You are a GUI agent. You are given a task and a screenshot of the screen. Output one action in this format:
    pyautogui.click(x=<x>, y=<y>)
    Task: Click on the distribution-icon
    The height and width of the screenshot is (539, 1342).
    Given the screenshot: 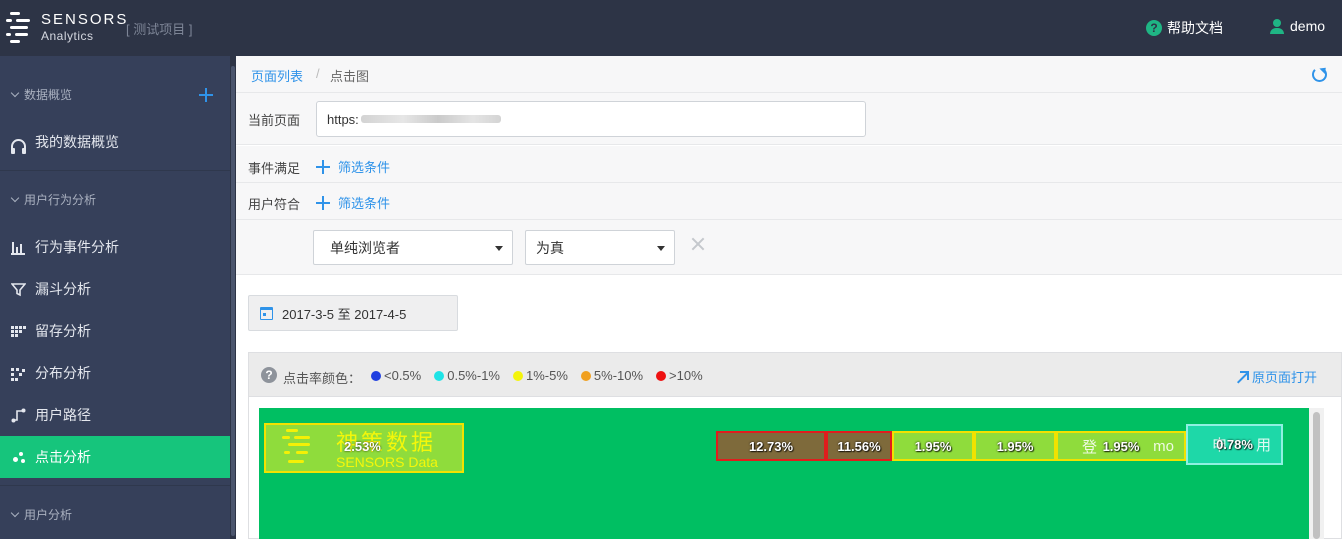 What is the action you would take?
    pyautogui.click(x=18, y=373)
    